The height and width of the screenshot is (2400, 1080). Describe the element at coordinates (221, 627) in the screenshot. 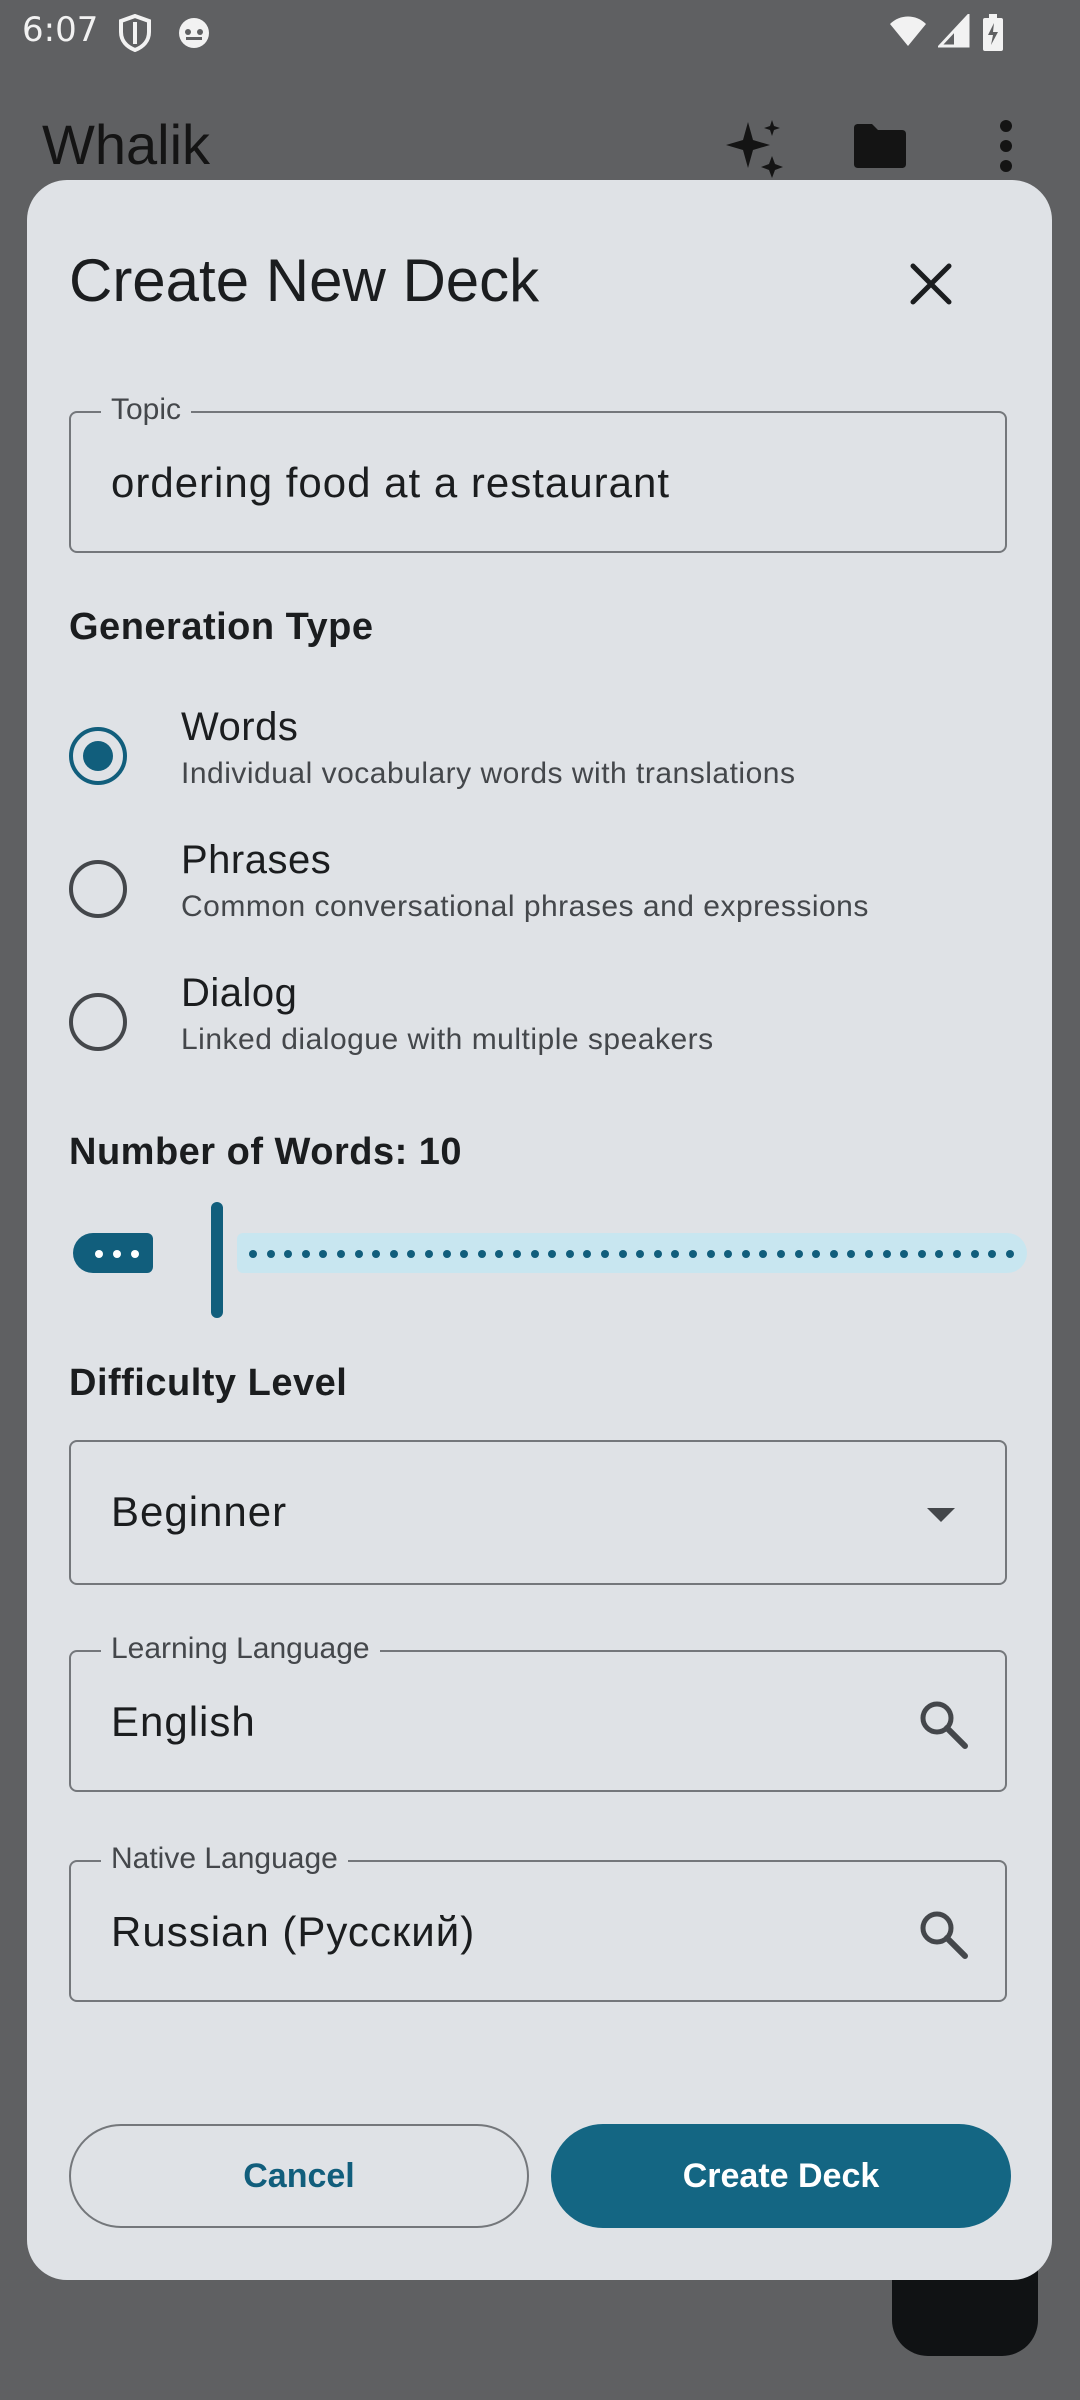

I see `generation-type-heading: Generation Type` at that location.